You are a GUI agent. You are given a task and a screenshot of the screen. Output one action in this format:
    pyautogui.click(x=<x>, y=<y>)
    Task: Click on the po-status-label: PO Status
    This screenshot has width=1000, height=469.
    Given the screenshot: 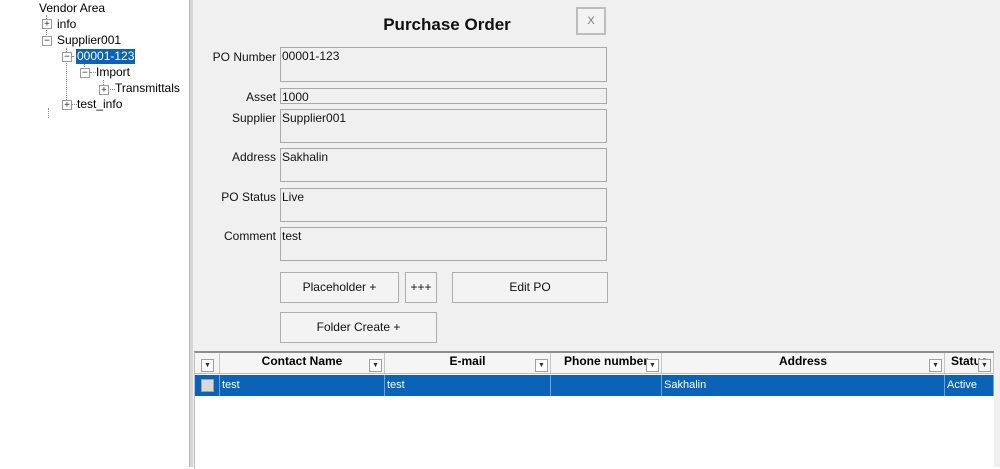 What is the action you would take?
    pyautogui.click(x=248, y=197)
    